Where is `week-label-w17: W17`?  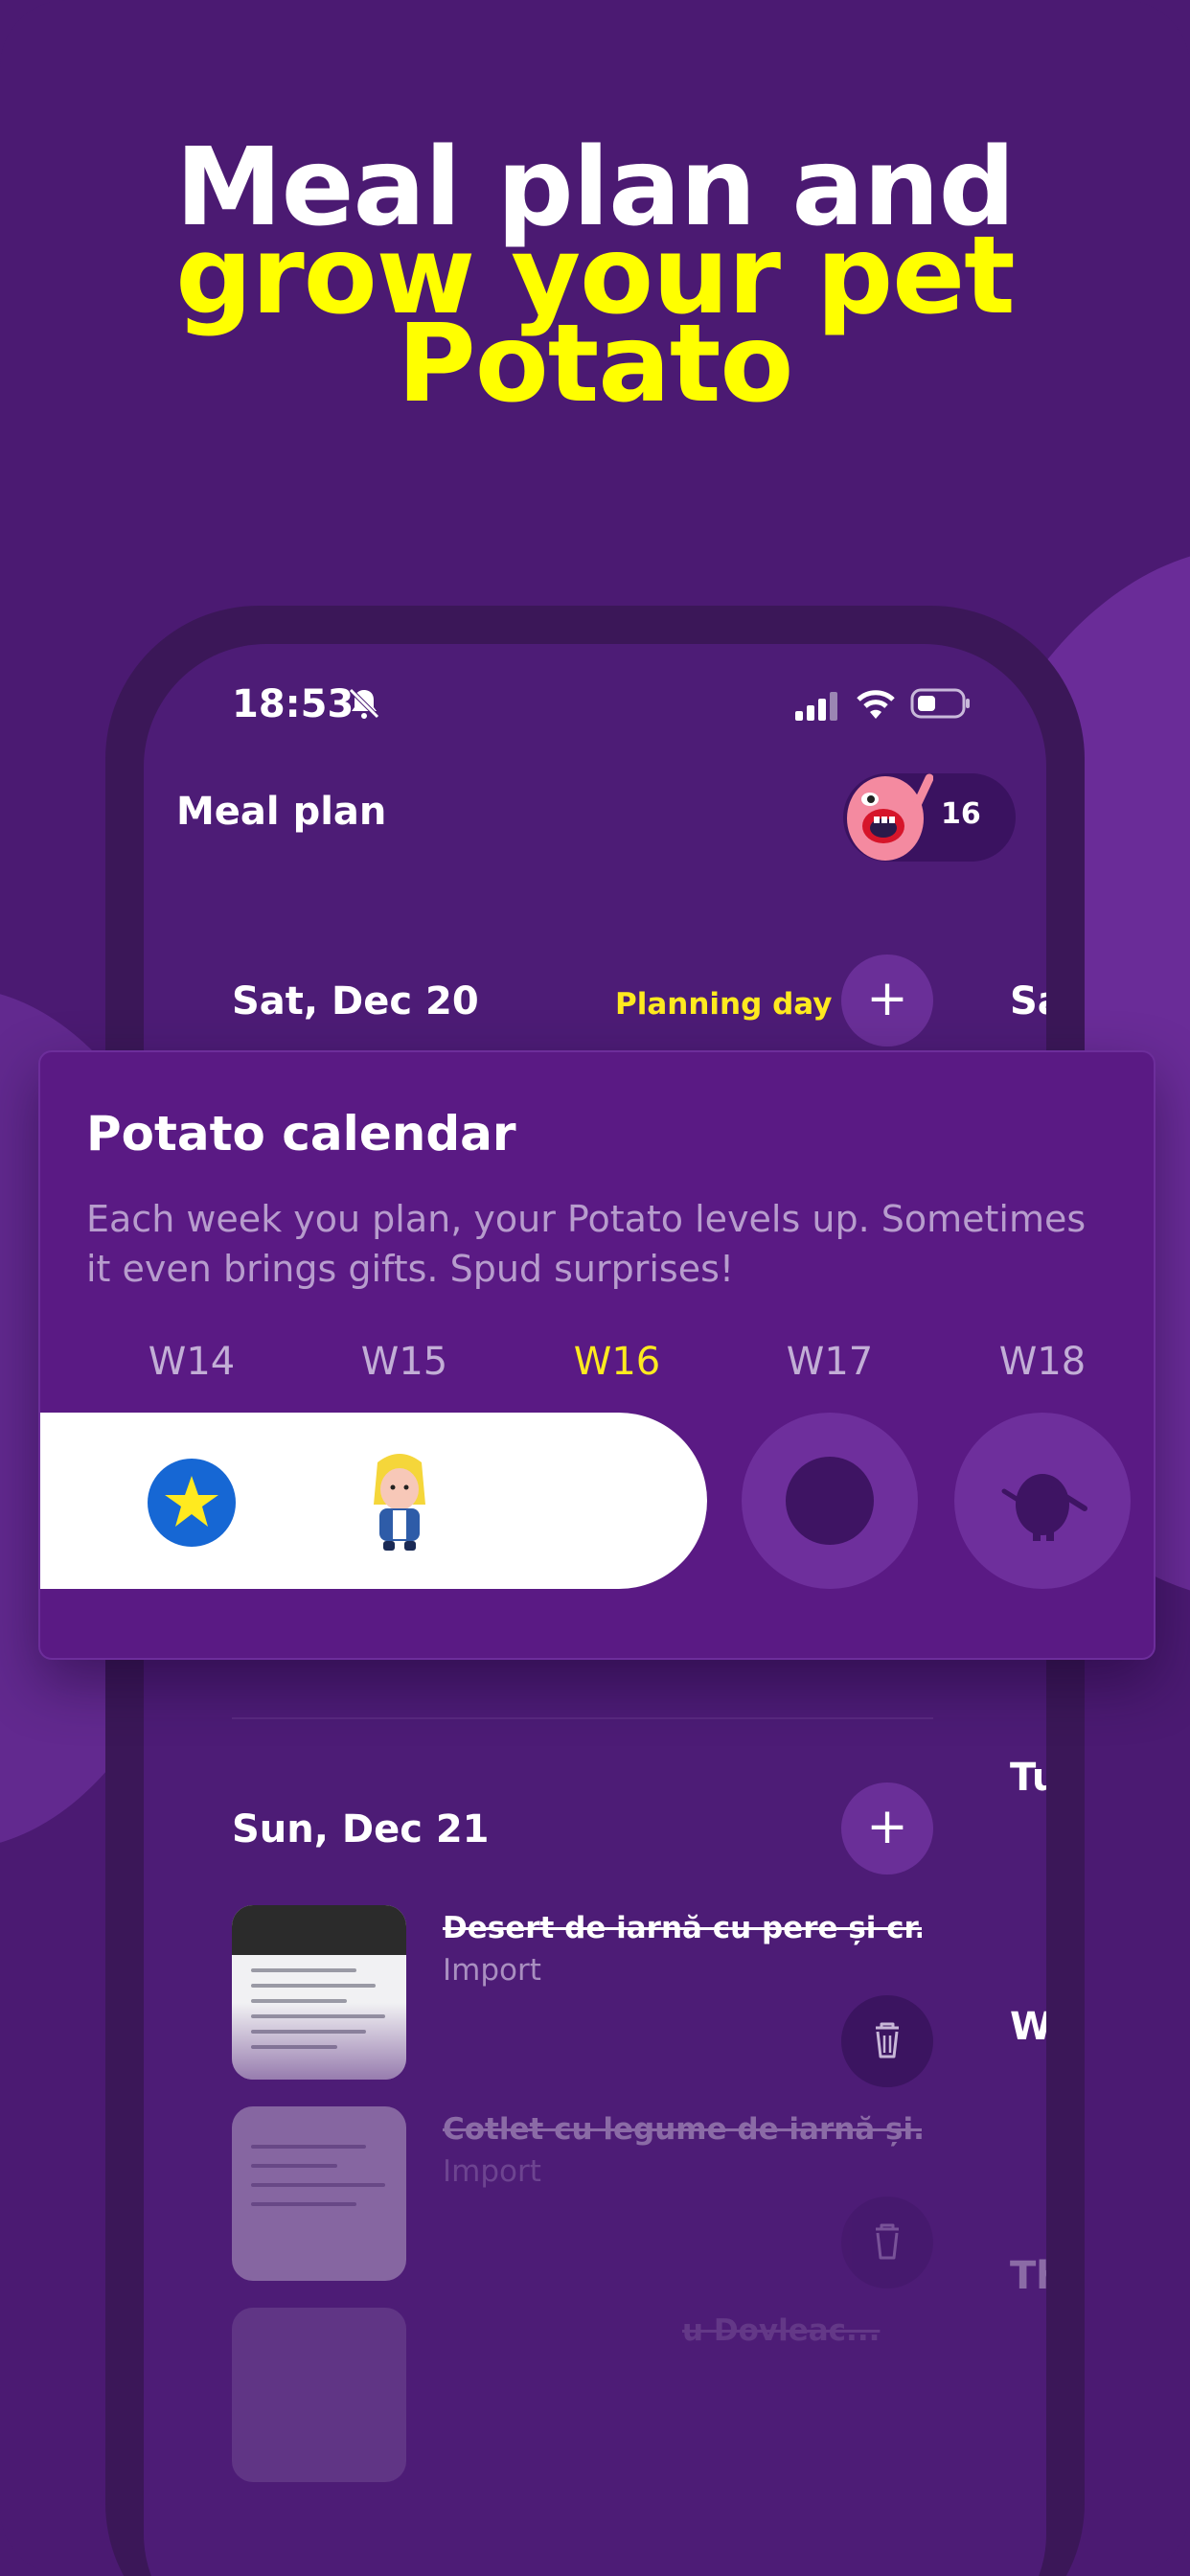
week-label-w17: W17 is located at coordinates (830, 1362).